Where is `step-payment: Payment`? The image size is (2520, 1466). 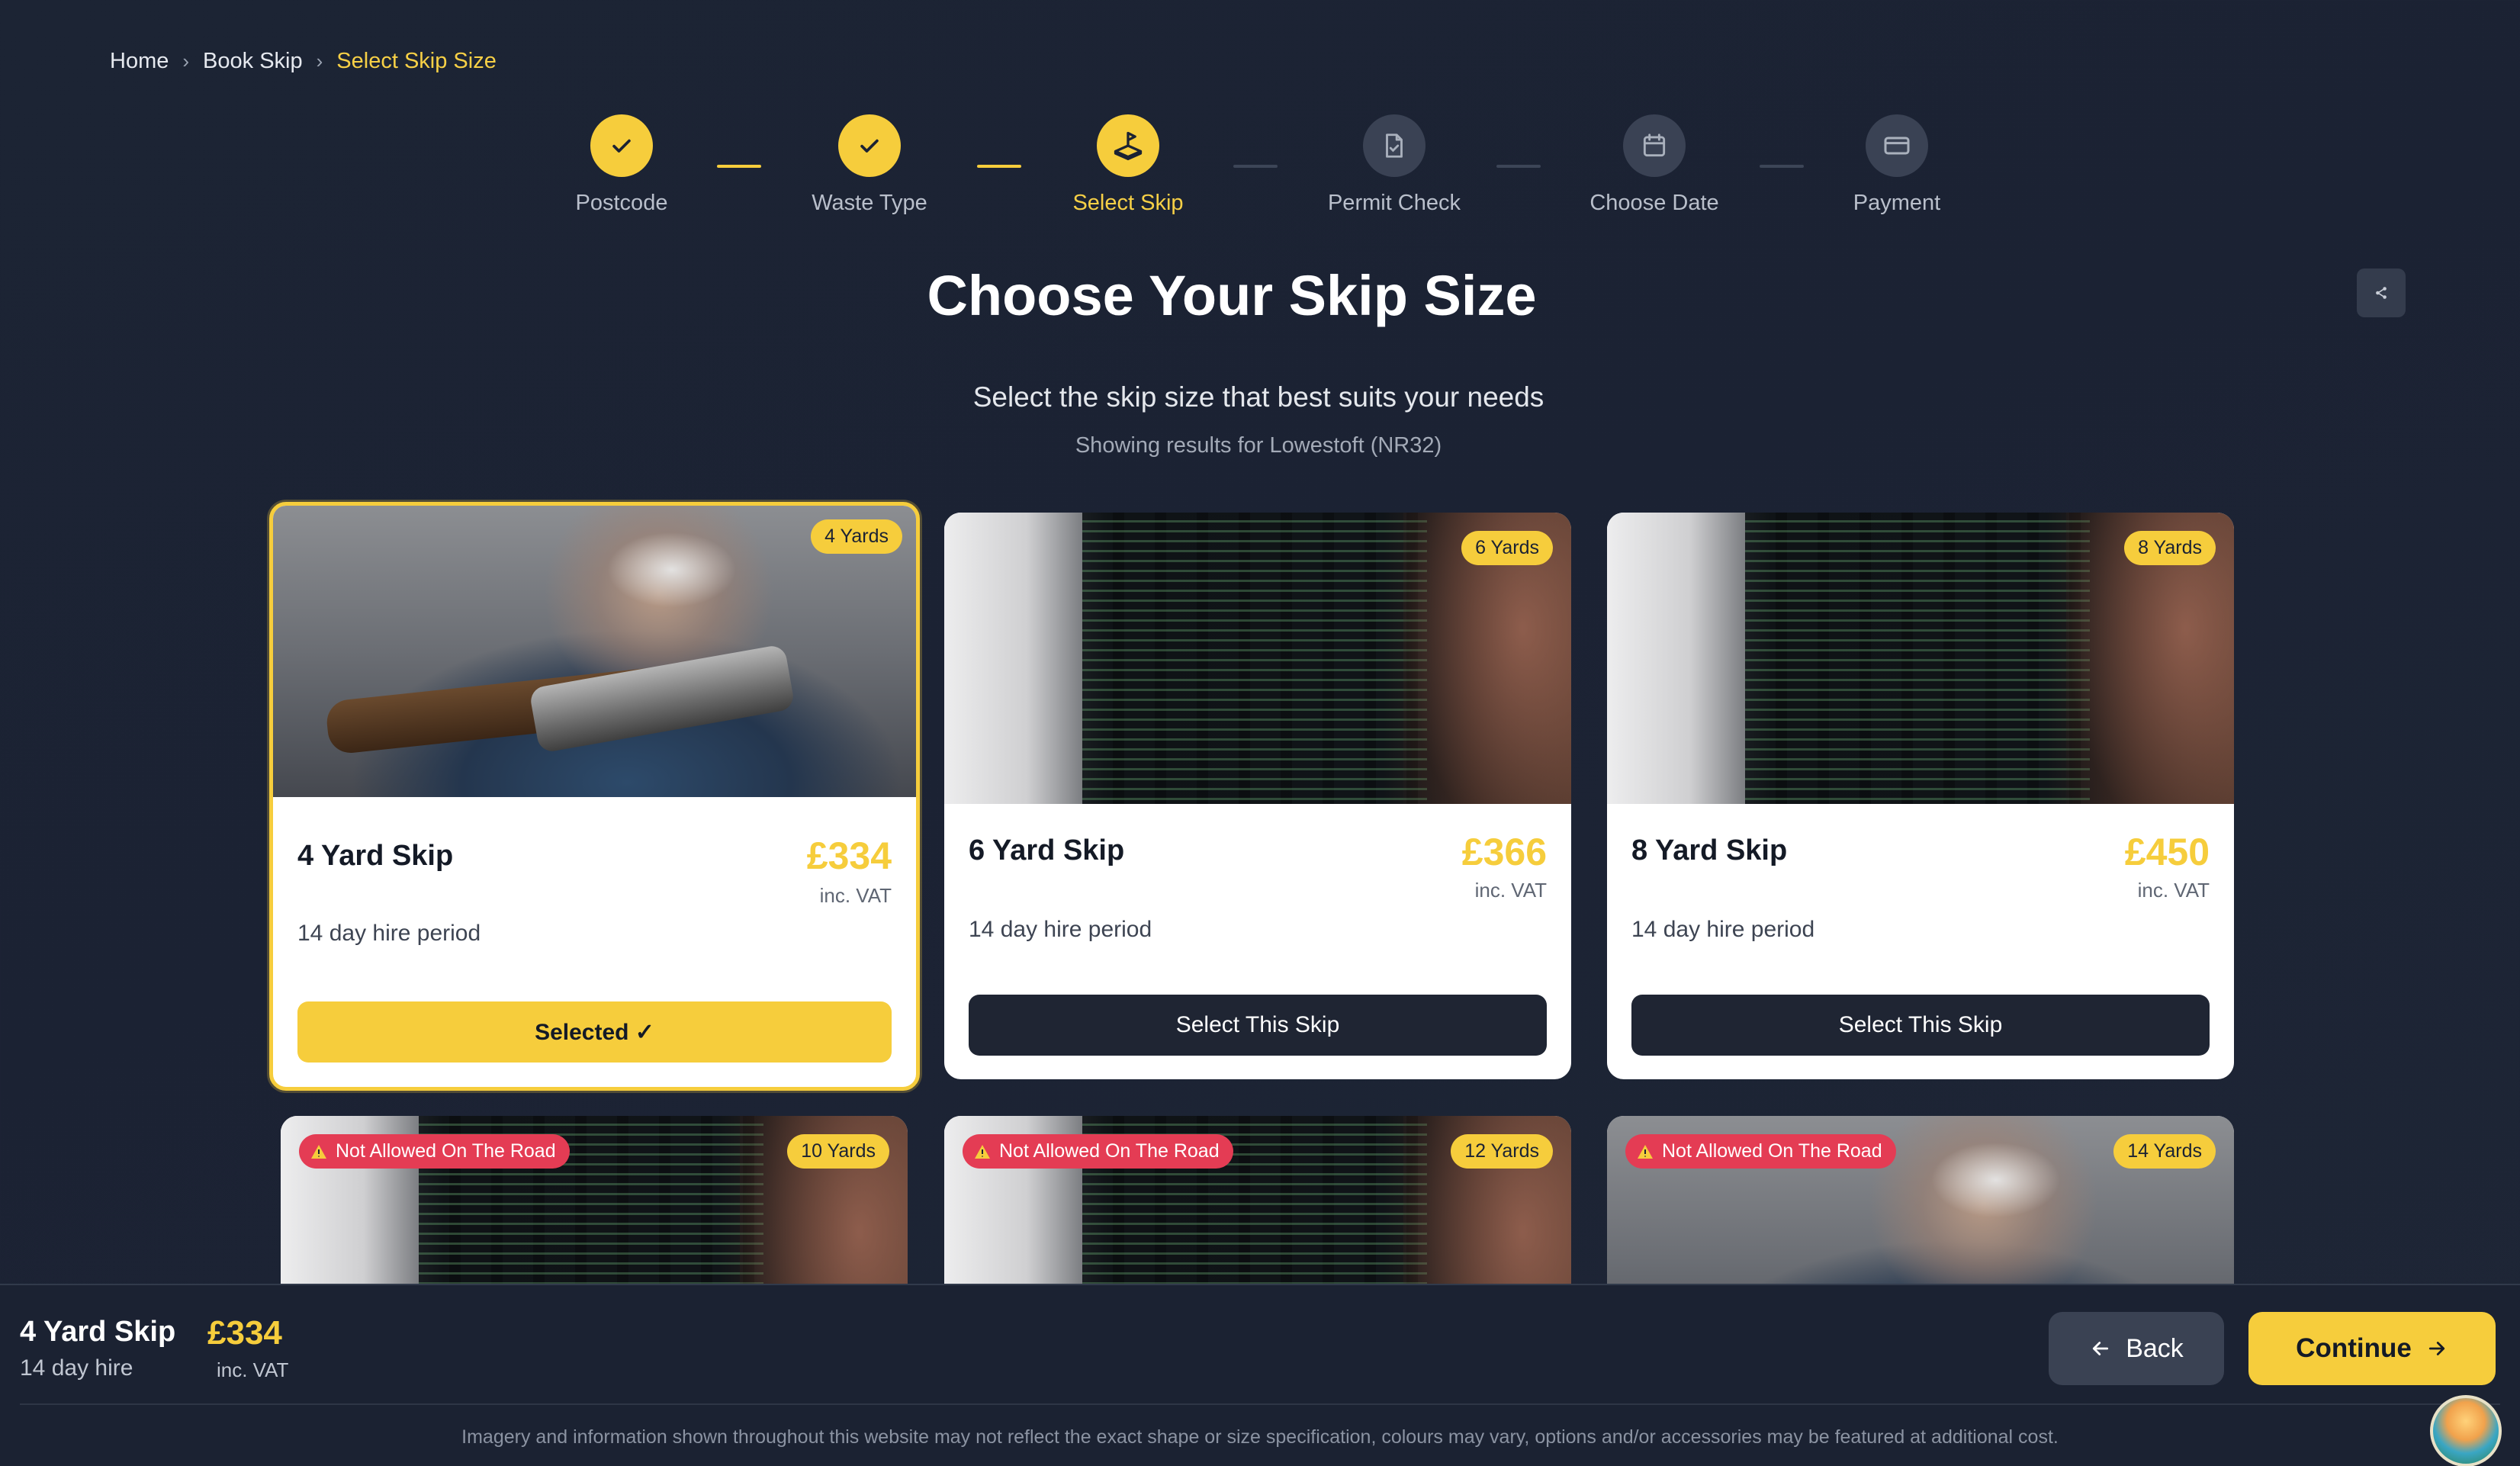
step-payment: Payment is located at coordinates (1897, 165).